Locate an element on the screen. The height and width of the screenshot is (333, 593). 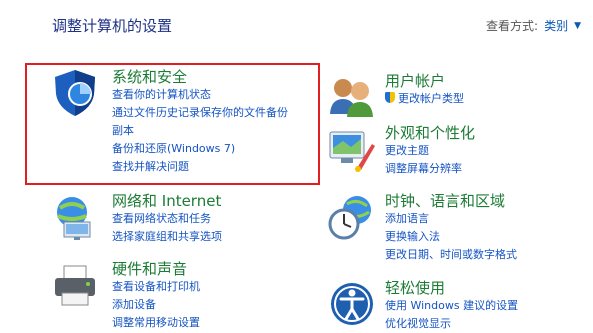
link-change-theme: 更改主题 is located at coordinates (430, 151).